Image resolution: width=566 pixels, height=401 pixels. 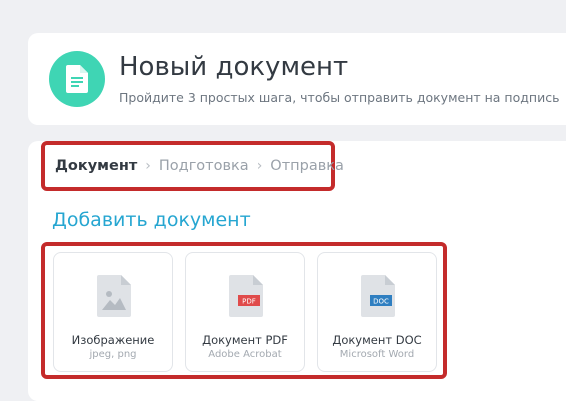 I want to click on option-doc: DOC Документ DOC Microsoft Word, so click(x=377, y=312).